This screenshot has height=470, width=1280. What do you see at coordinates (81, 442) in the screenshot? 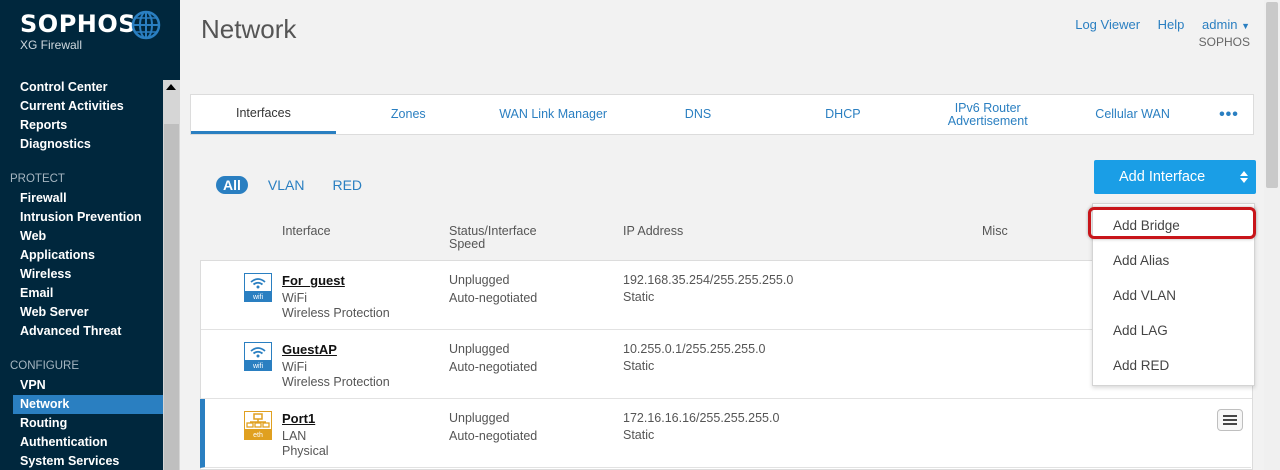
I see `sidebar-item-authentication: Authentication` at bounding box center [81, 442].